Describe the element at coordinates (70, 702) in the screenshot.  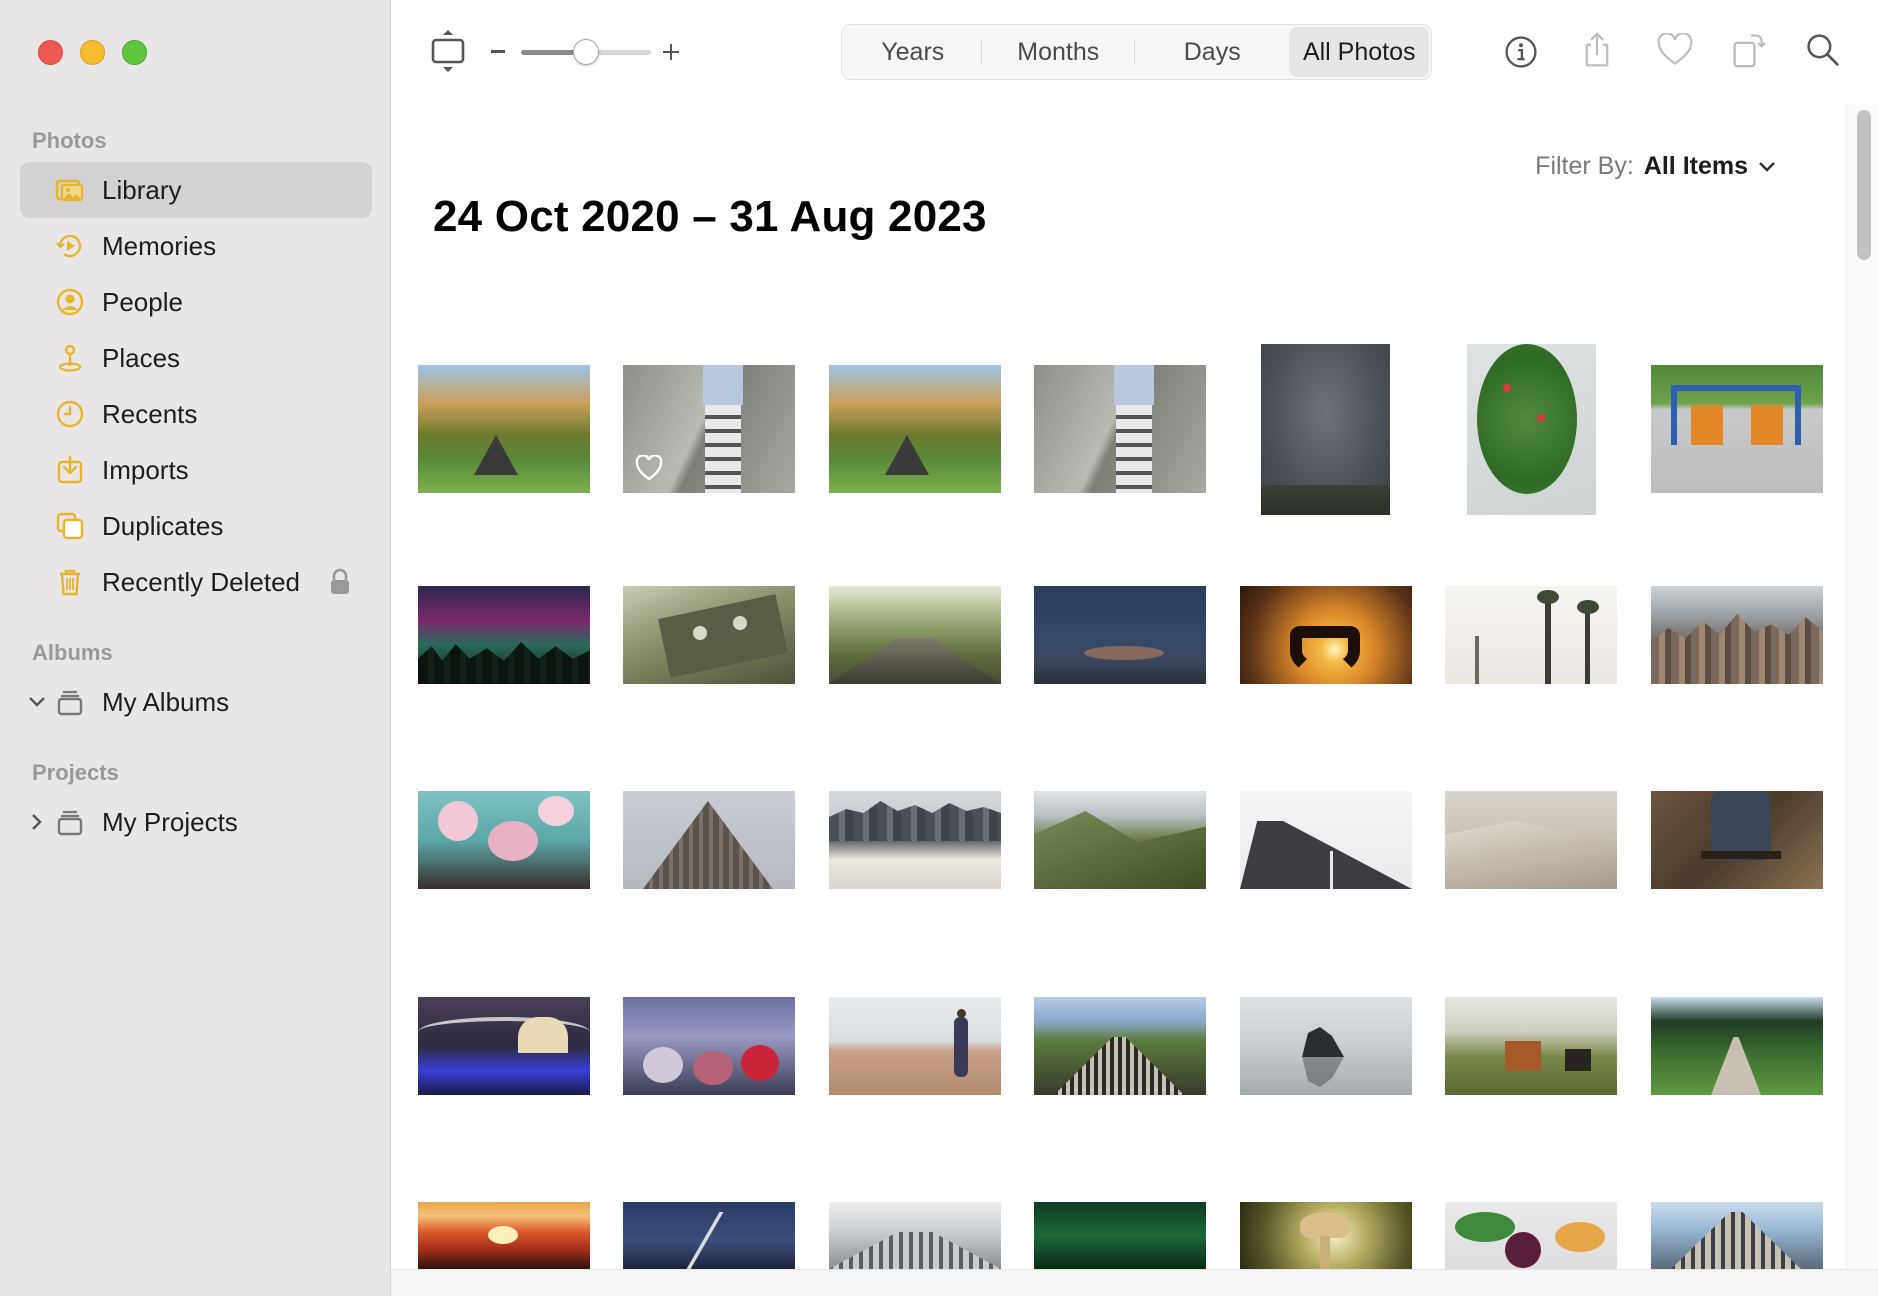
I see `album-stack-icon` at that location.